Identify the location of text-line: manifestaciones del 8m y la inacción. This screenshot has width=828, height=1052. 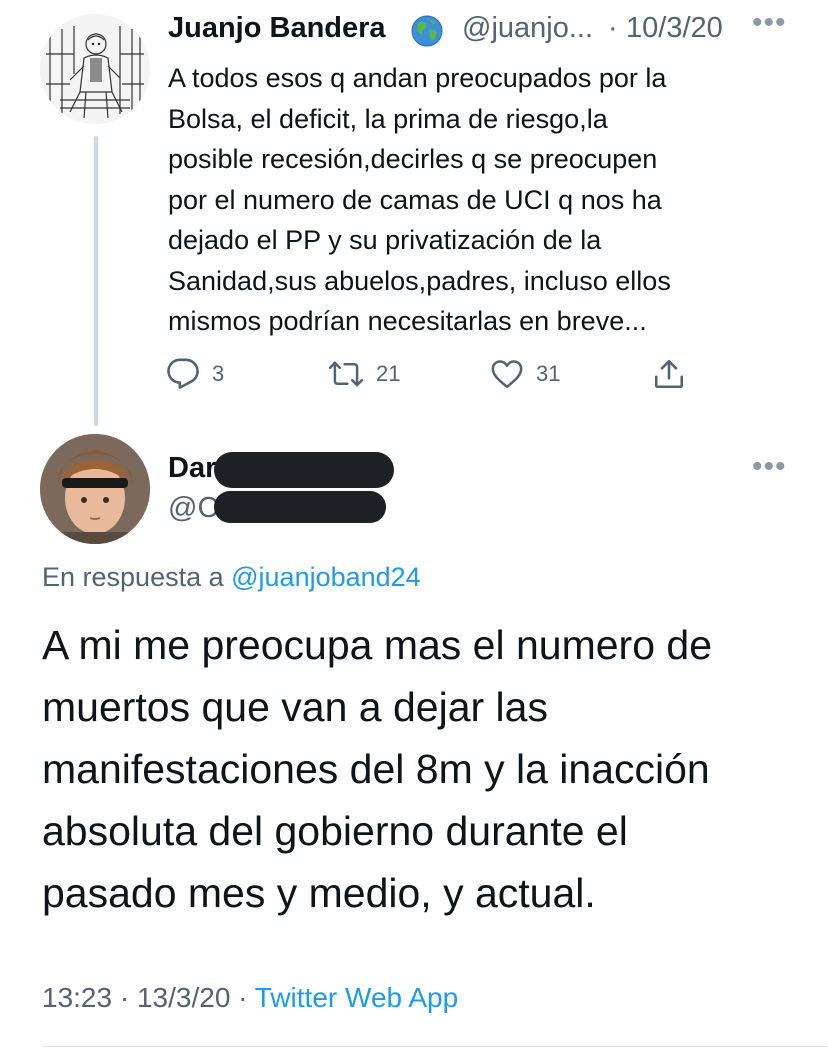
(376, 769).